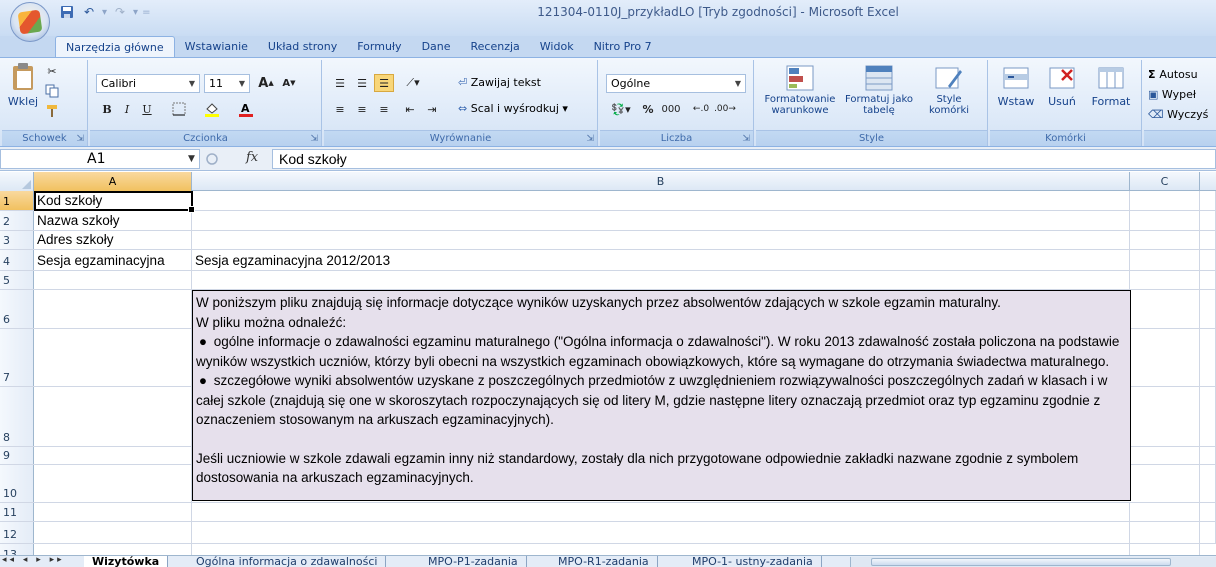 The height and width of the screenshot is (567, 1216). Describe the element at coordinates (113, 200) in the screenshot. I see `cell-a1: Kod szkoły` at that location.